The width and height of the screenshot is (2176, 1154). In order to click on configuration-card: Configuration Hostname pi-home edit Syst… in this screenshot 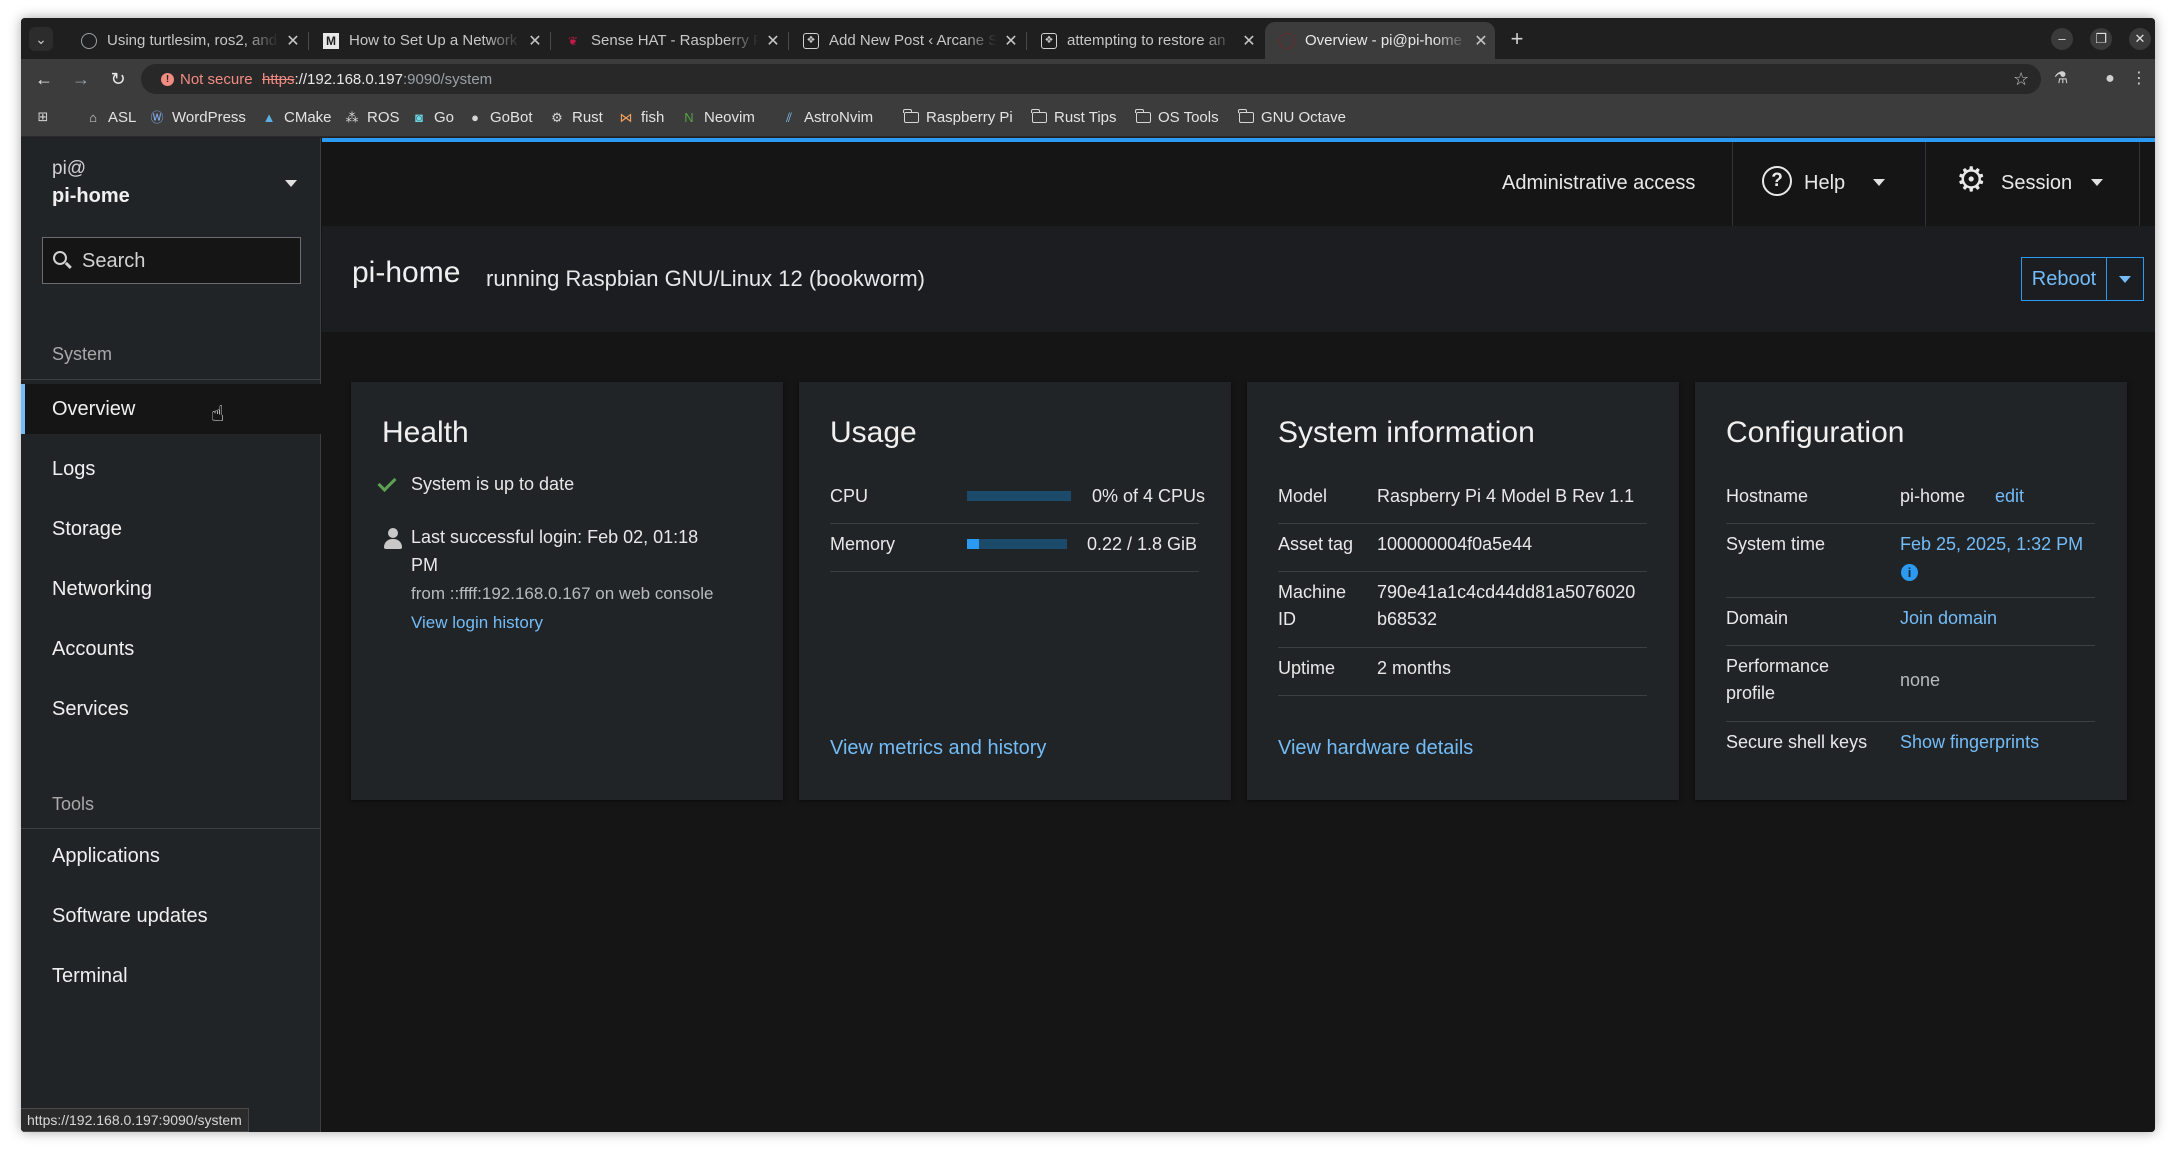, I will do `click(1911, 591)`.